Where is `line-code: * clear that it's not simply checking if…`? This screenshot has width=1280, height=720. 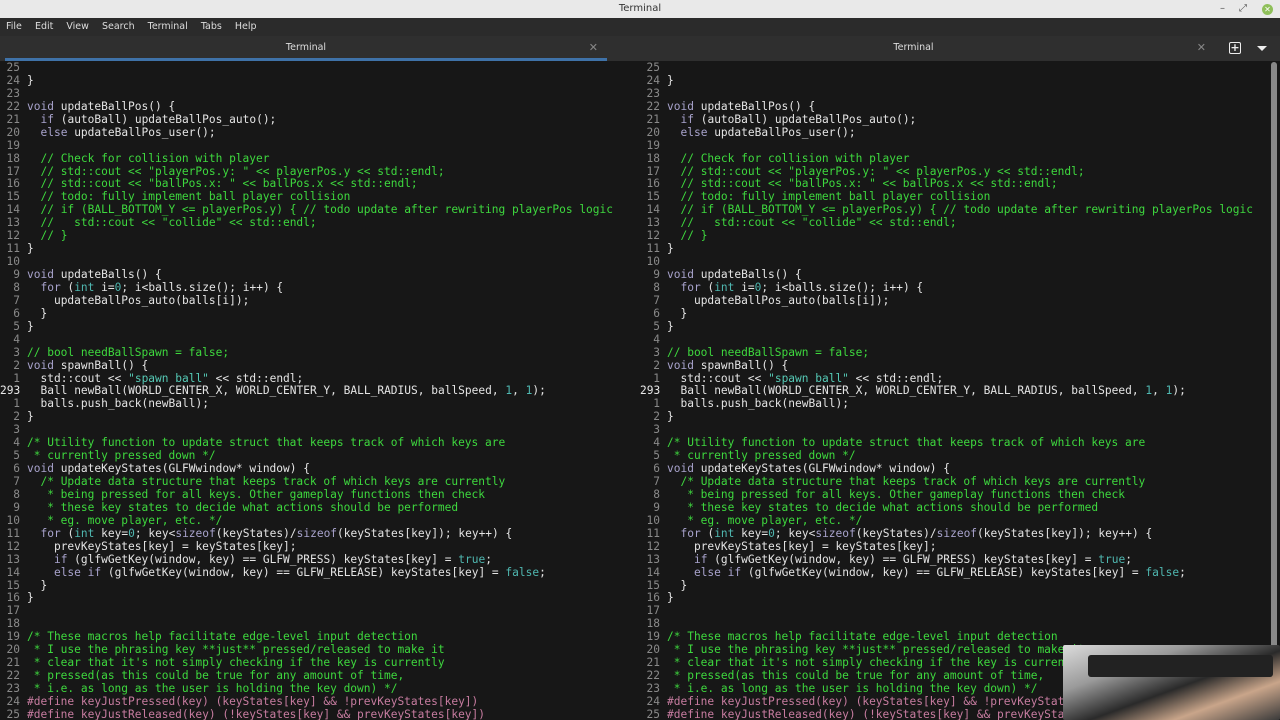
line-code: * clear that it's not simply checking if… is located at coordinates (876, 663).